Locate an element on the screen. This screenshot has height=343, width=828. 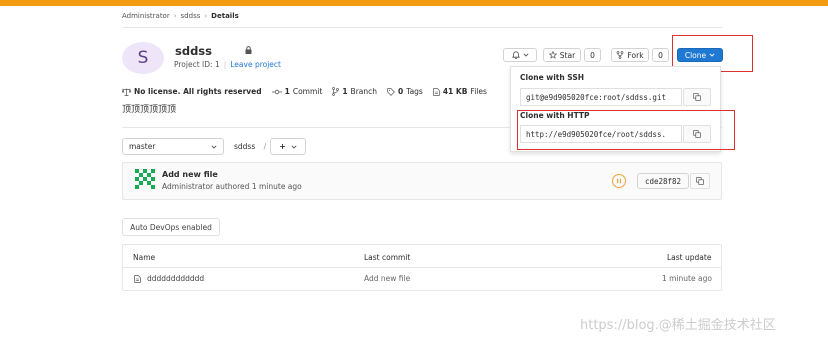
identicon-avatar is located at coordinates (145, 179).